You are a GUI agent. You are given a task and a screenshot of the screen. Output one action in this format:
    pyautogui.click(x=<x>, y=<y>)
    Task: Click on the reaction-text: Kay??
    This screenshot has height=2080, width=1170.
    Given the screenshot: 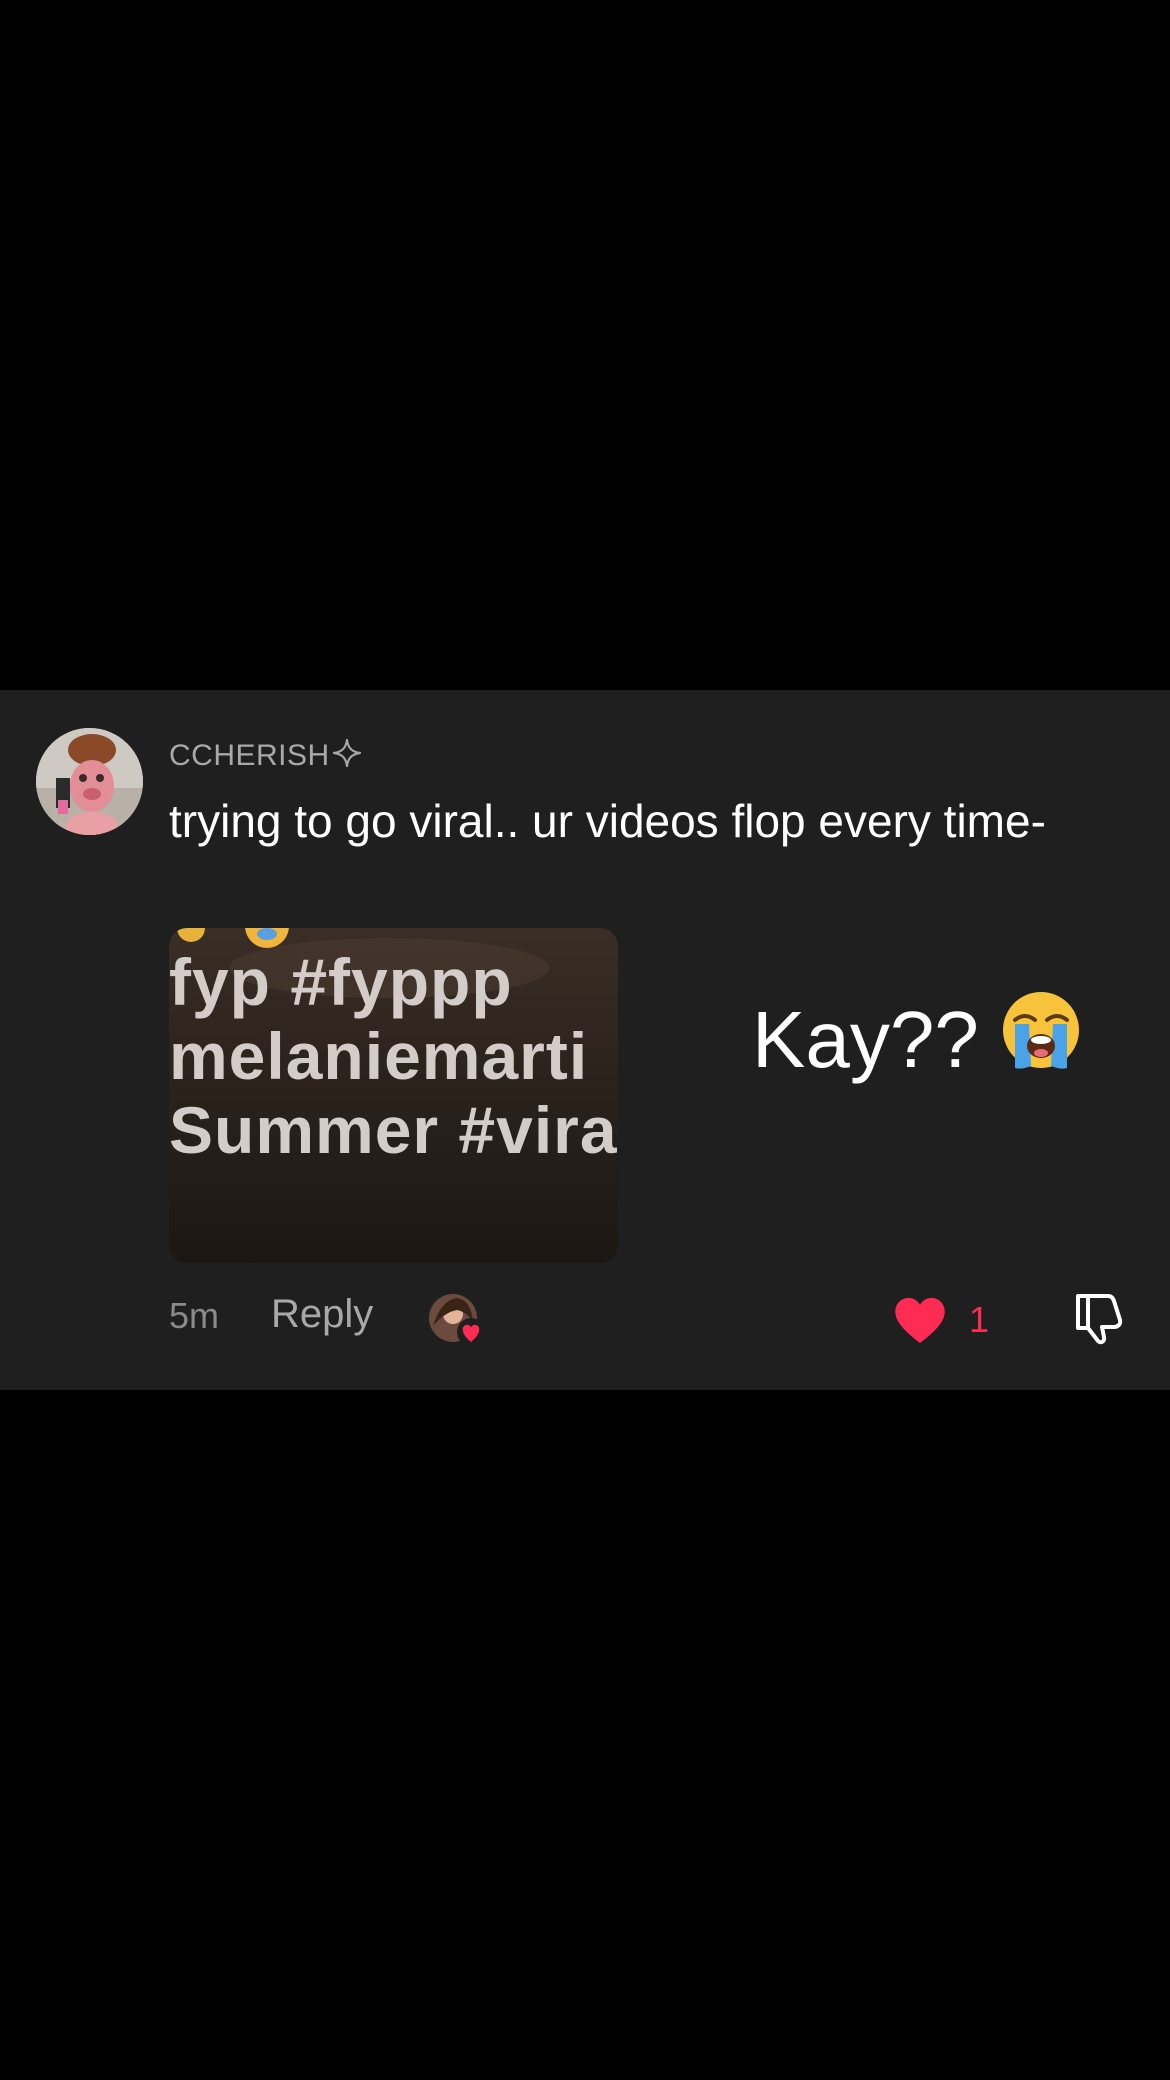 What is the action you would take?
    pyautogui.click(x=865, y=1039)
    